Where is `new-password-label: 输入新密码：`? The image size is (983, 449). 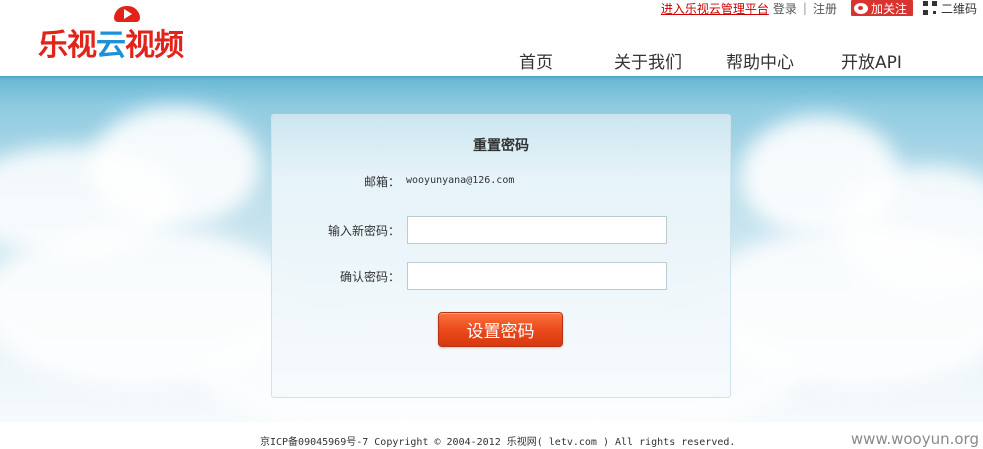
new-password-label: 输入新密码： is located at coordinates (363, 231).